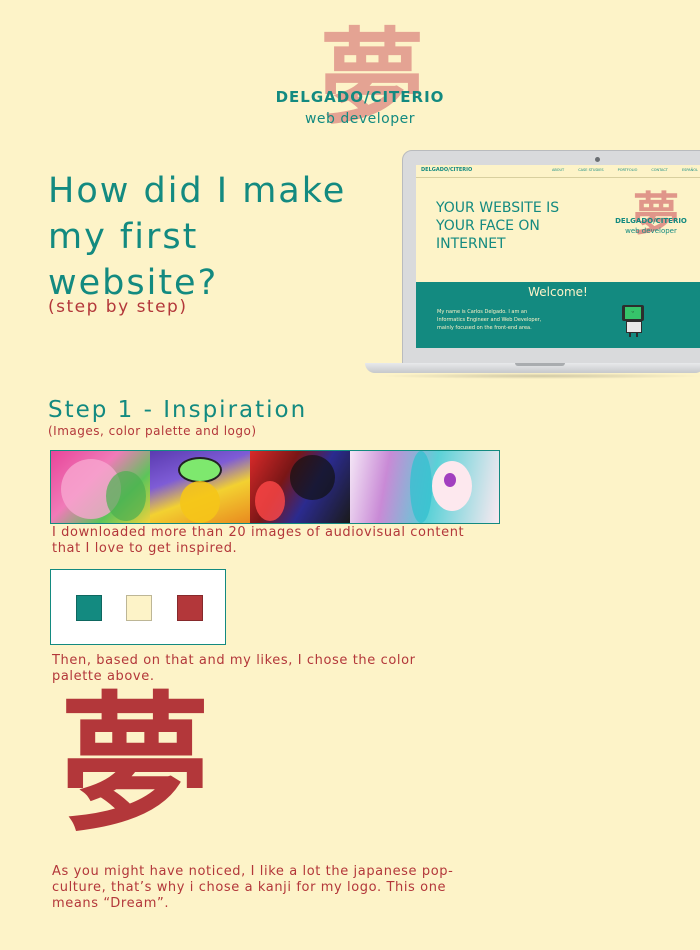 Image resolution: width=700 pixels, height=950 pixels. I want to click on site-logo-role: web developer, so click(651, 231).